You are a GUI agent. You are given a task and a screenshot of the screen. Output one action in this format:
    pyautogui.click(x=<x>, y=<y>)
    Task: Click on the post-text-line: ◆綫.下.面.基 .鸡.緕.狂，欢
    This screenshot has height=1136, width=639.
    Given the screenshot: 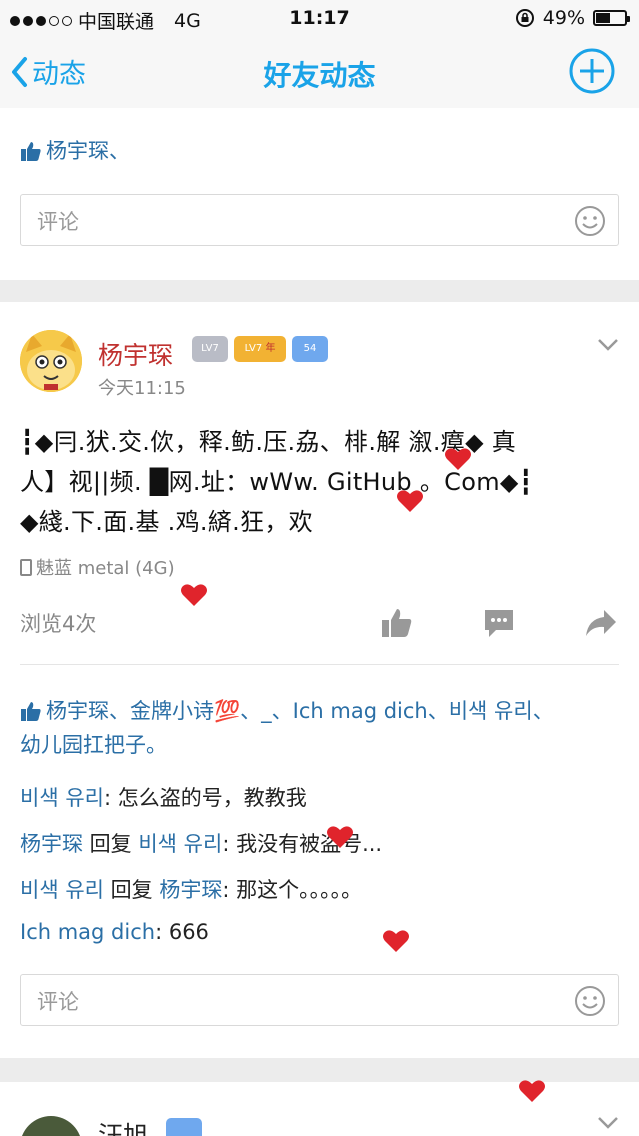 What is the action you would take?
    pyautogui.click(x=166, y=522)
    